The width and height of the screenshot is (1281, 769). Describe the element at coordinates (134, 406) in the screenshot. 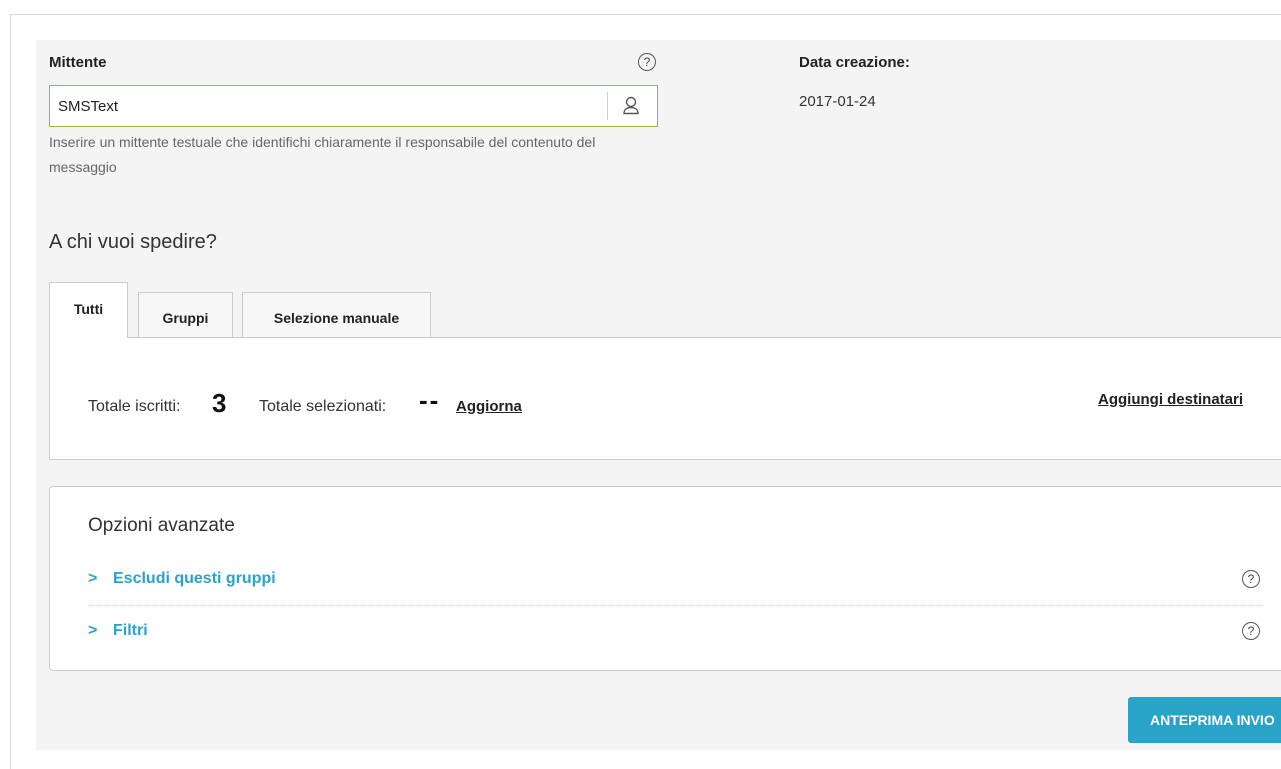

I see `total-subscribed-label: Totale iscritti:` at that location.